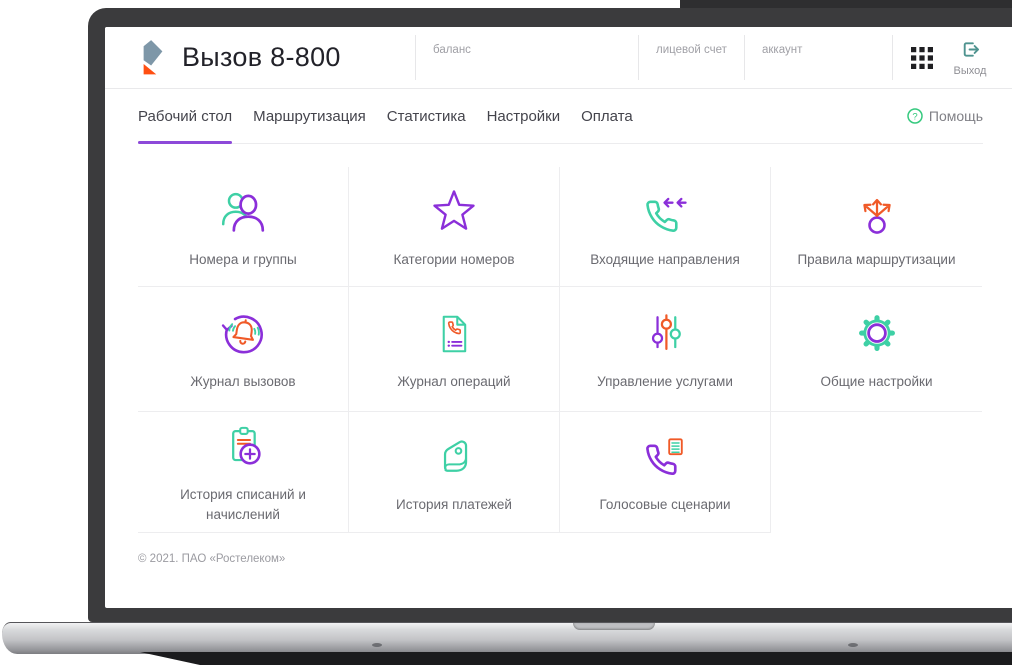 This screenshot has height=667, width=1012. Describe the element at coordinates (153, 57) in the screenshot. I see `rostelecom-logo-icon` at that location.